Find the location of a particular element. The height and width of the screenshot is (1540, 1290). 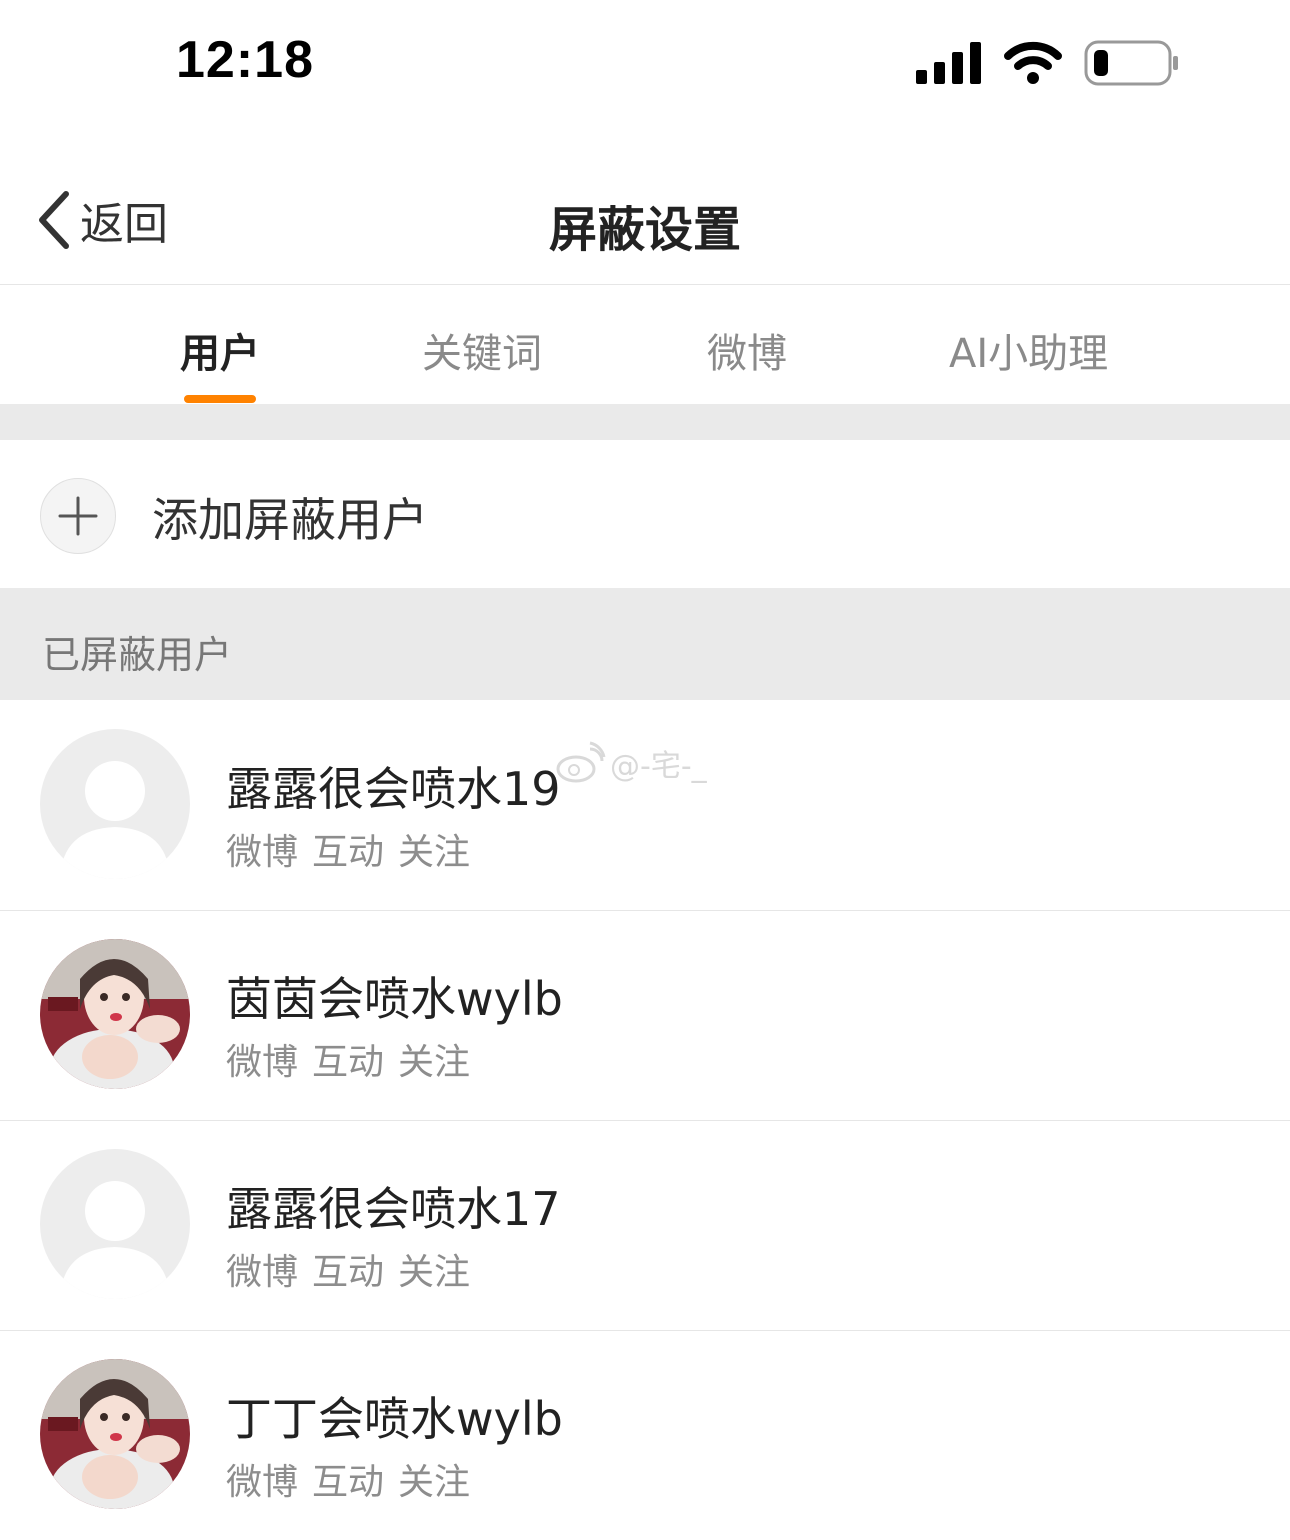

add-blocked-user-button: 添加屏蔽用户 is located at coordinates (645, 513).